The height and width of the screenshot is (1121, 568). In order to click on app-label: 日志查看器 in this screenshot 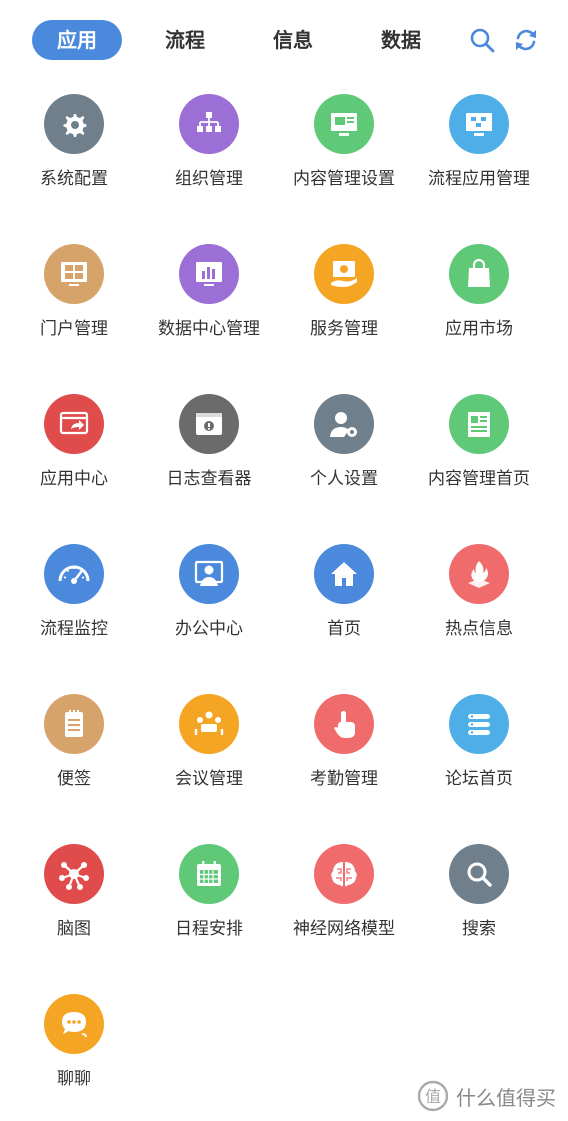, I will do `click(209, 479)`.